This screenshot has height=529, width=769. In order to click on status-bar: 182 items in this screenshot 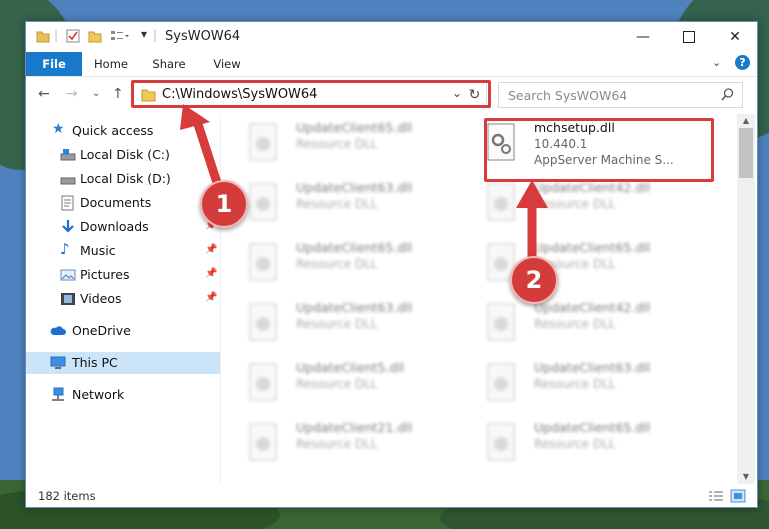, I will do `click(391, 496)`.